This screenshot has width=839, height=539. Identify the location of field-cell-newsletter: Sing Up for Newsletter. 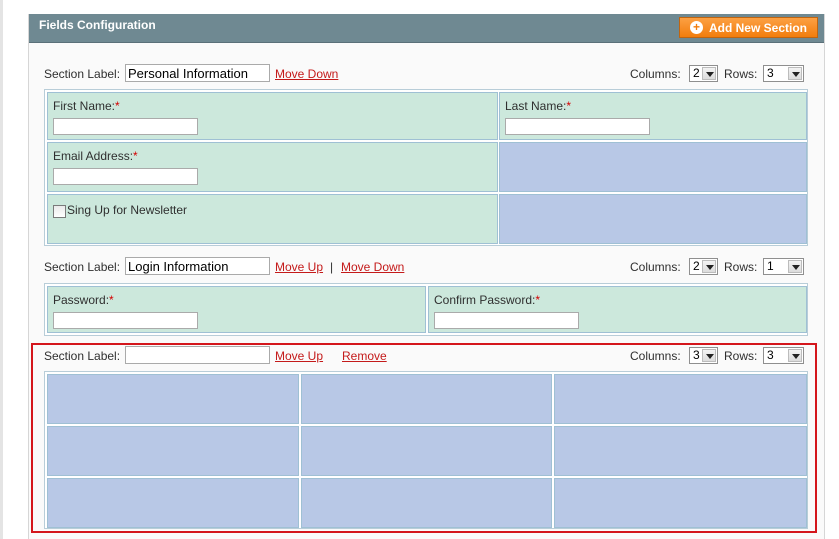
(272, 219).